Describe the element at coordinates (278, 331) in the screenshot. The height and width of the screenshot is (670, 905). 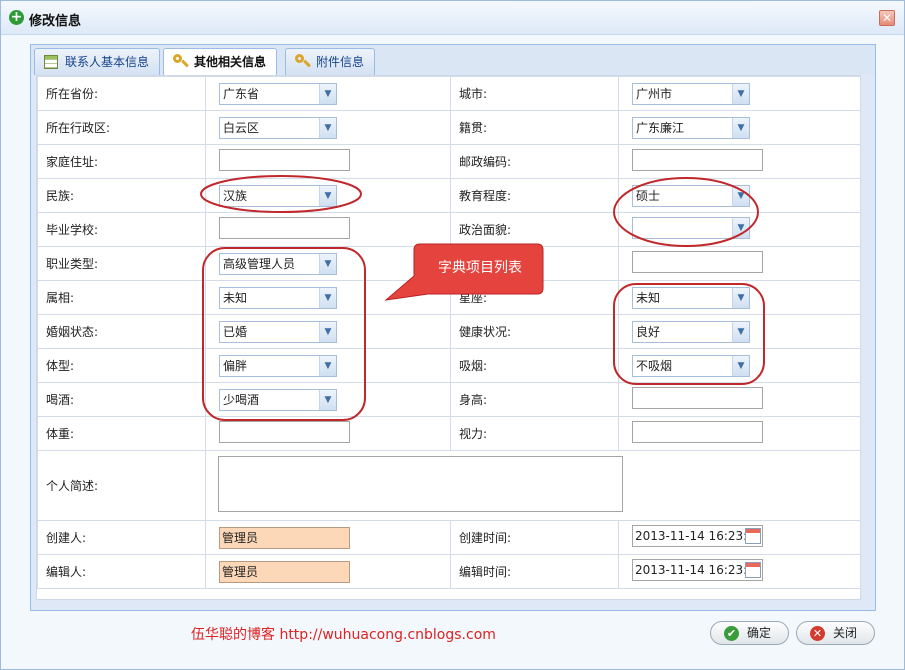
I see `dropdown-select: 已婚 ▼` at that location.